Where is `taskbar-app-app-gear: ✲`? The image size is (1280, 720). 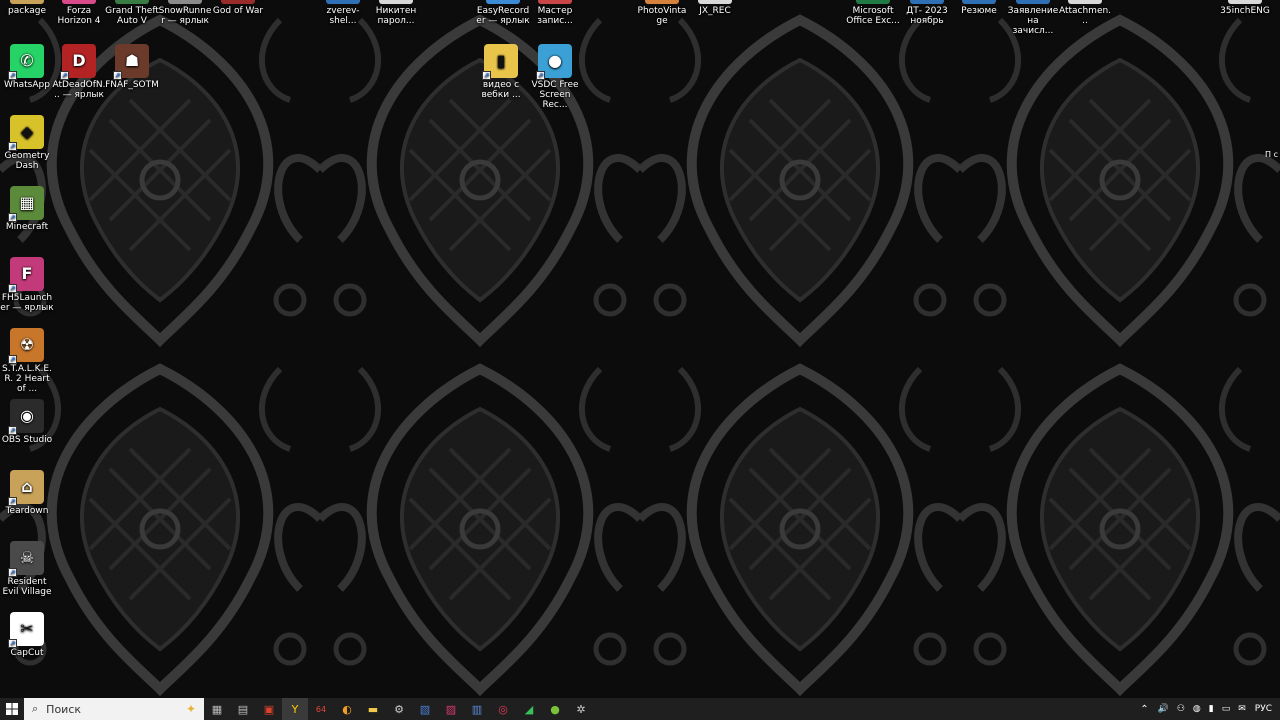
taskbar-app-app-gear: ✲ is located at coordinates (581, 709).